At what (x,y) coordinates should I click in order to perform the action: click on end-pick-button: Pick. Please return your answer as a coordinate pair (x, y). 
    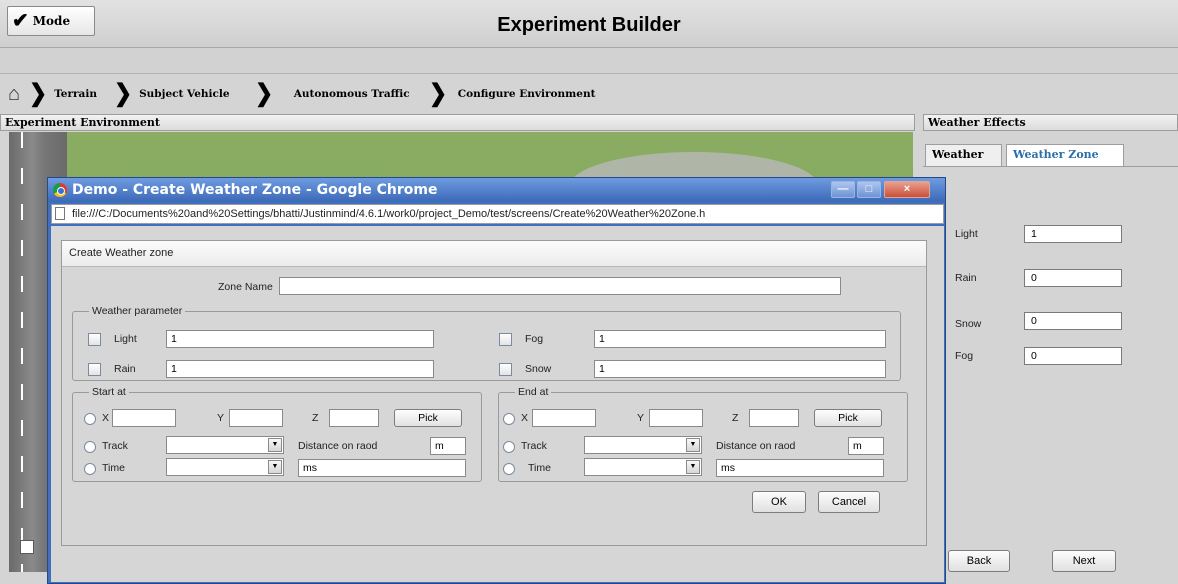
    Looking at the image, I should click on (848, 418).